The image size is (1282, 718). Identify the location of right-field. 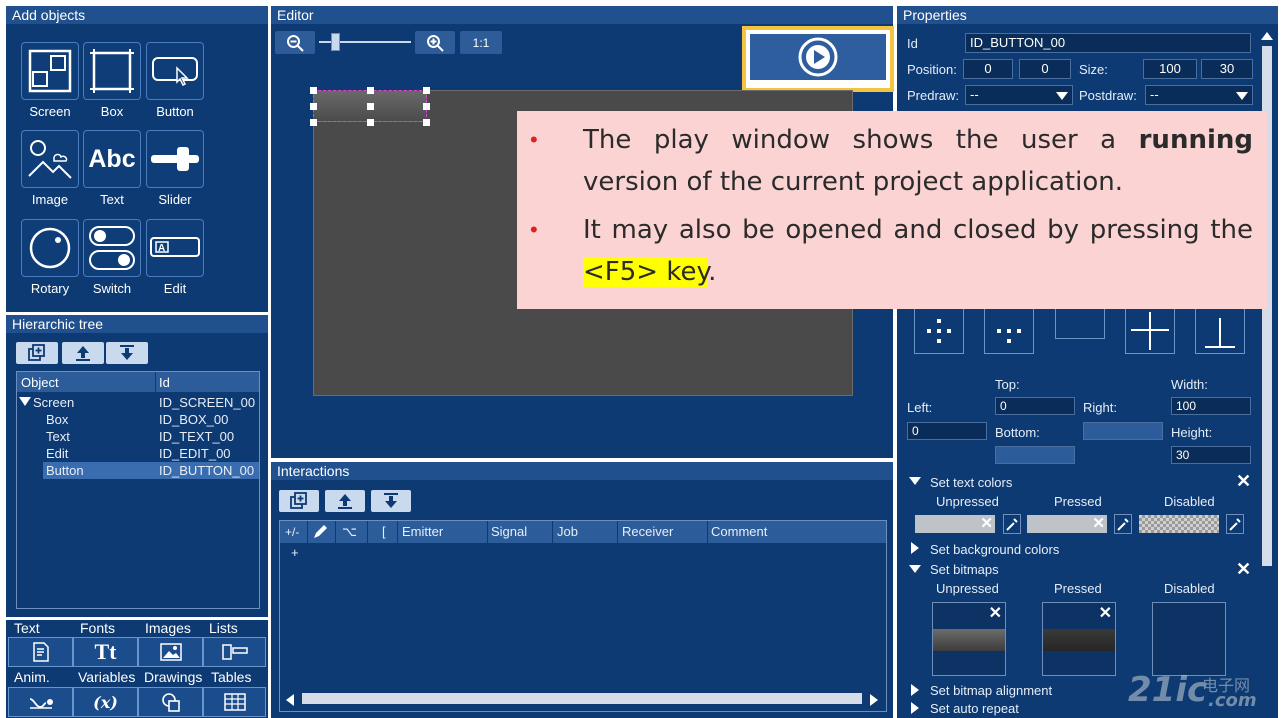
(1123, 431).